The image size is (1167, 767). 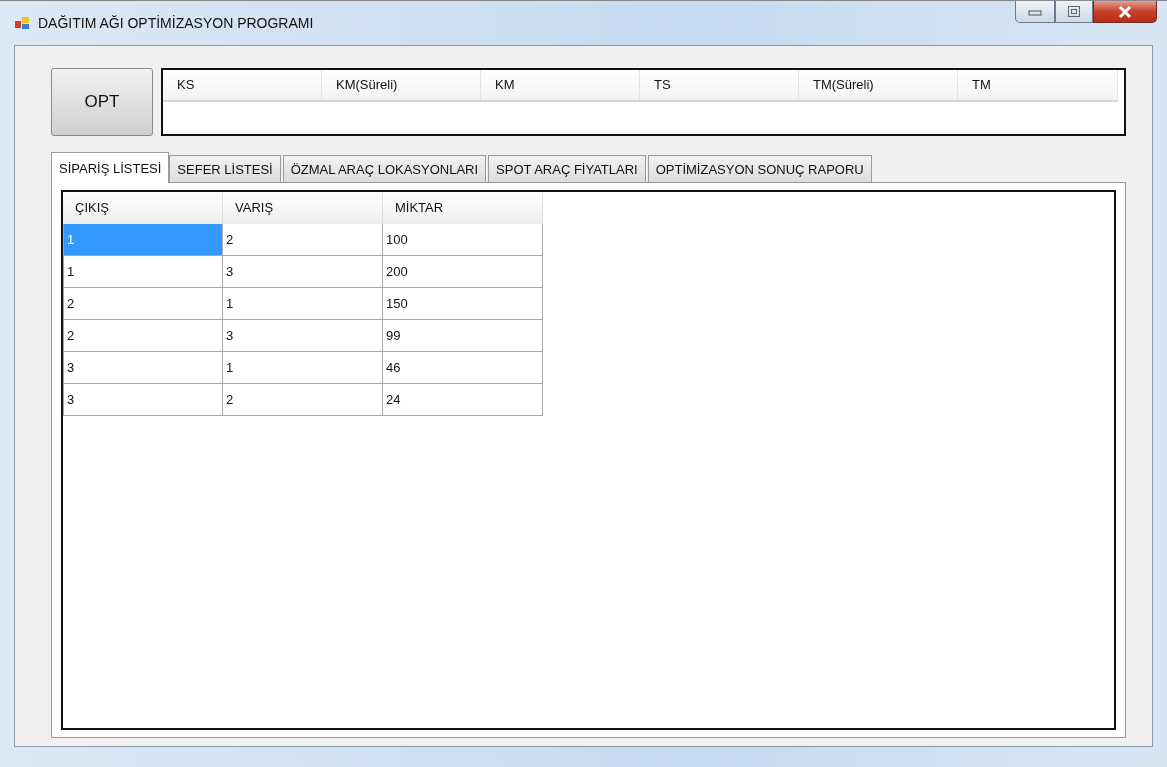 I want to click on column-header: TS, so click(x=719, y=85).